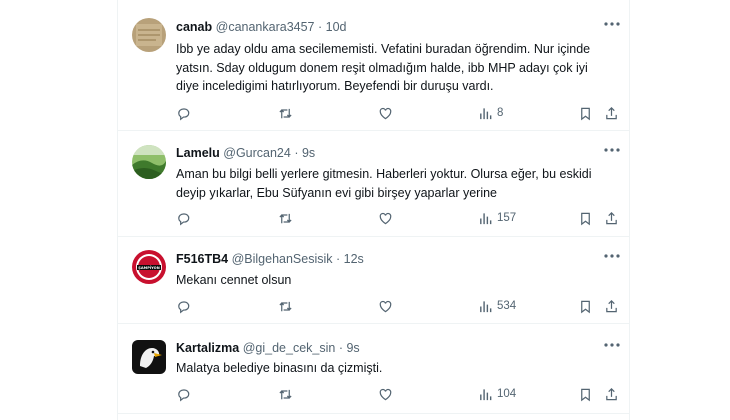 Image resolution: width=730 pixels, height=420 pixels. I want to click on display-name: Lamelu, so click(198, 153).